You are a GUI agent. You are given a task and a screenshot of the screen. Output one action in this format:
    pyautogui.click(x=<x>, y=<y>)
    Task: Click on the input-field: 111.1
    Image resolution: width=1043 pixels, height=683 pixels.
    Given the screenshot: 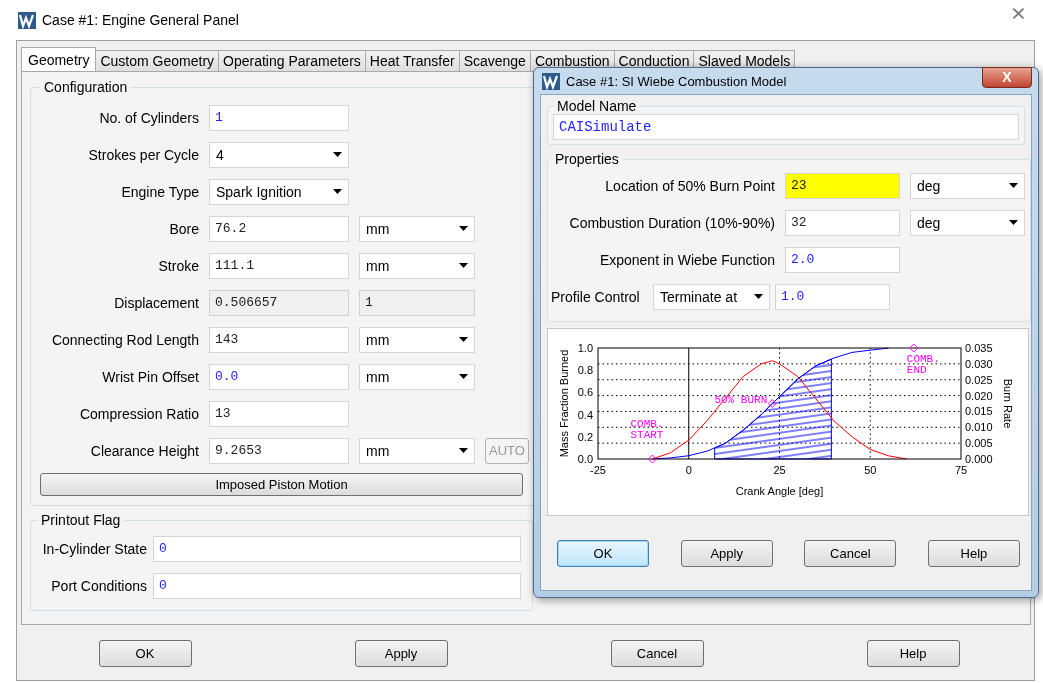 What is the action you would take?
    pyautogui.click(x=279, y=265)
    